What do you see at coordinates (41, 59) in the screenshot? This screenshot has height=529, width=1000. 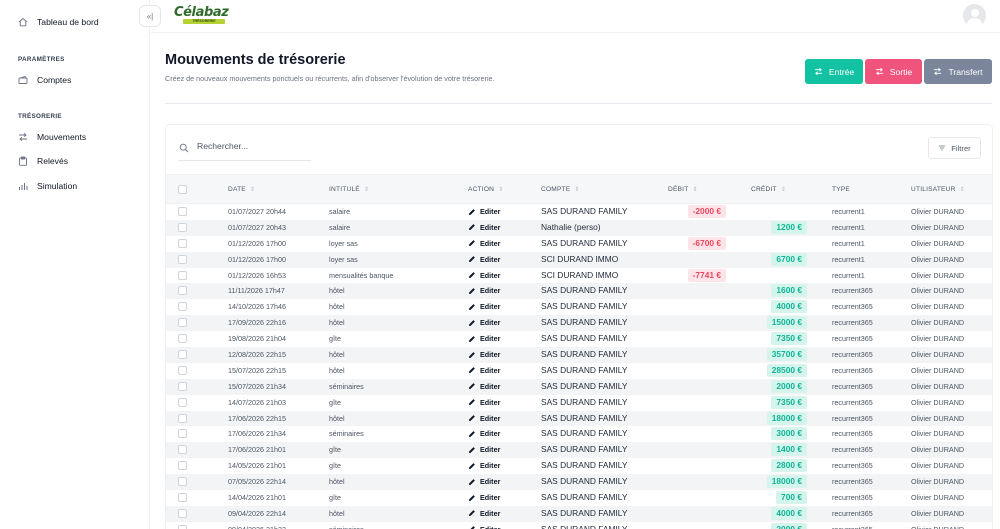 I see `section-title-params: PARAMÈTRES` at bounding box center [41, 59].